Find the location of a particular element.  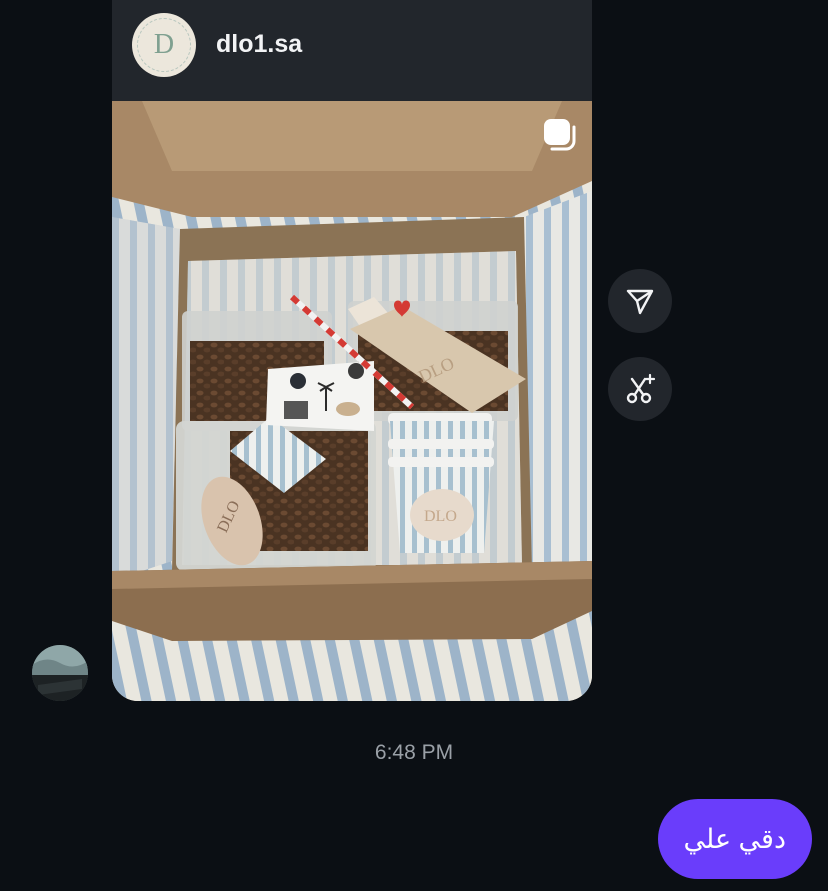

share-button is located at coordinates (640, 301).